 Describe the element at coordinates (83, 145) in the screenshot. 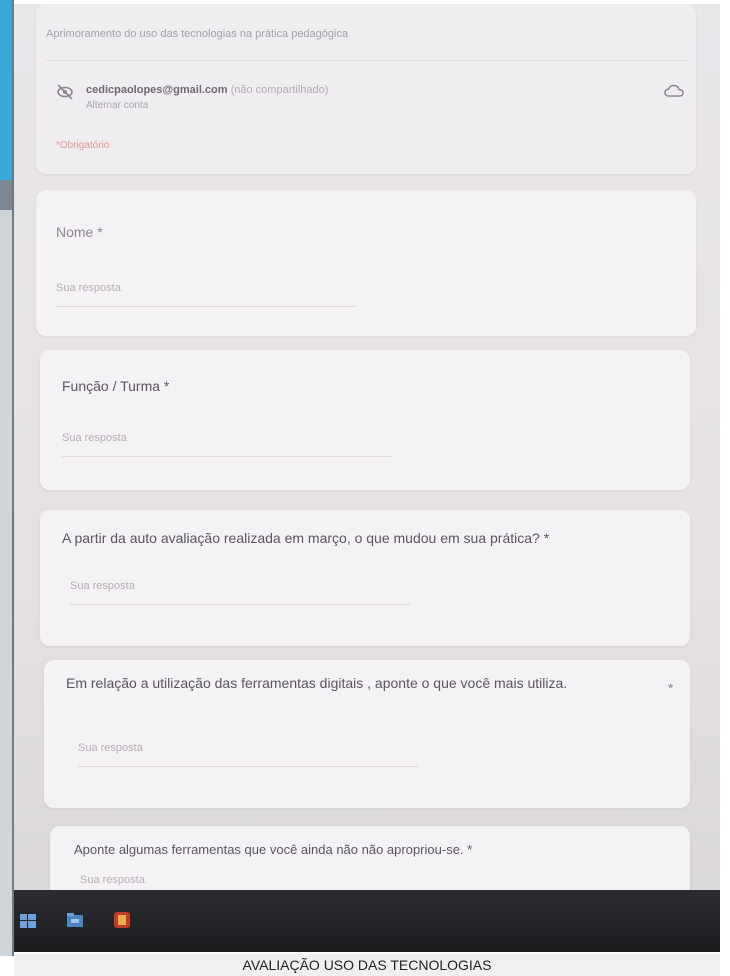

I see `required-note: *Obrigatório` at that location.